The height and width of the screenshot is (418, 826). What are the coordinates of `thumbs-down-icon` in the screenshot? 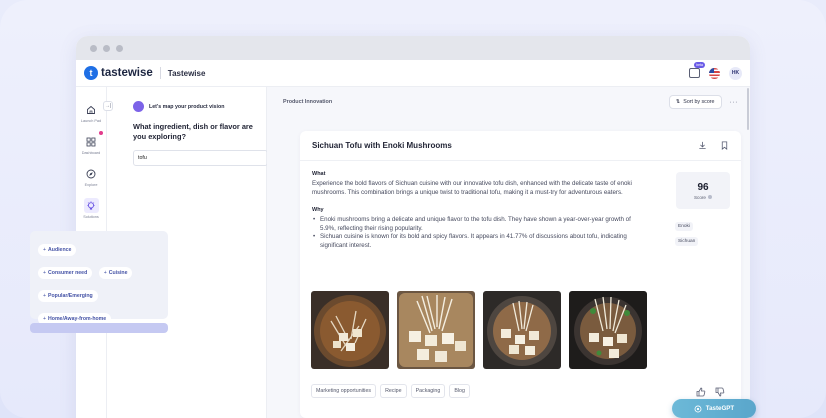 It's located at (720, 392).